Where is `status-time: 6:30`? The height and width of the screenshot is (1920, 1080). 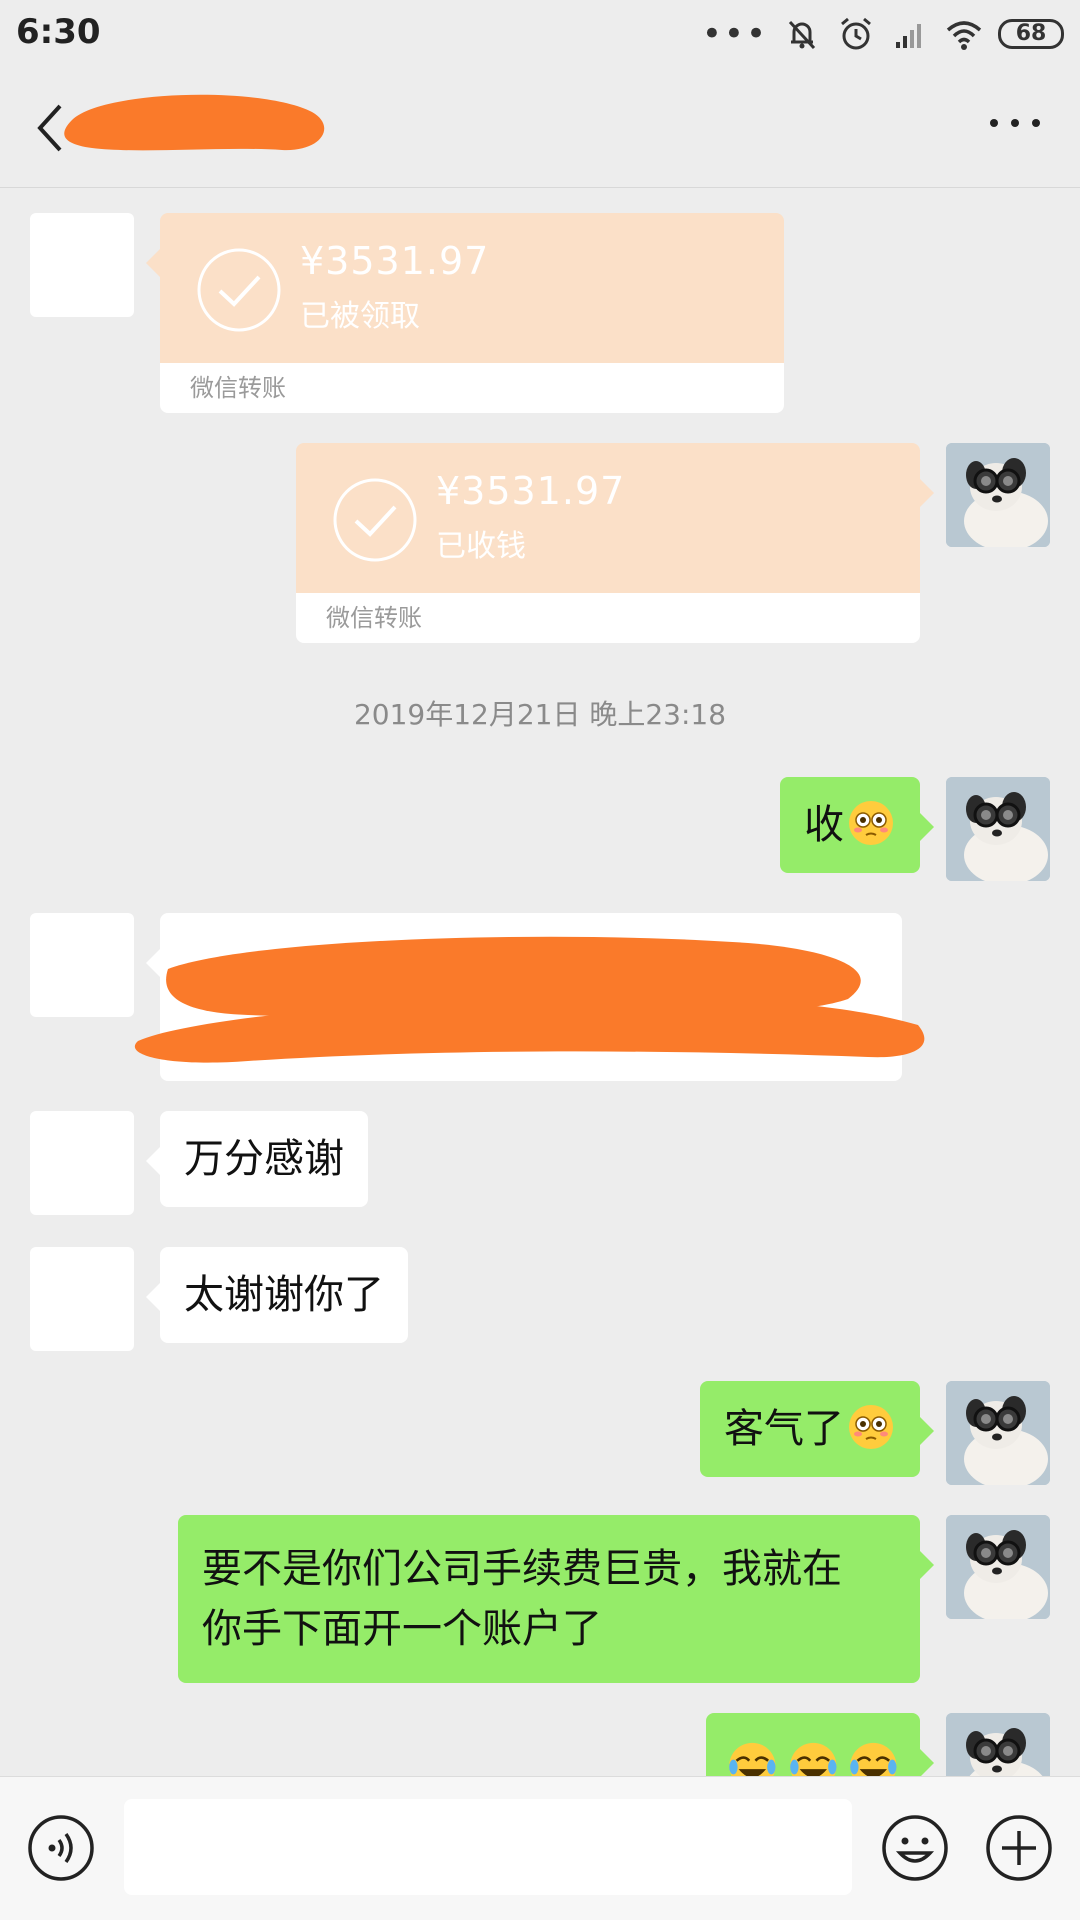
status-time: 6:30 is located at coordinates (58, 32).